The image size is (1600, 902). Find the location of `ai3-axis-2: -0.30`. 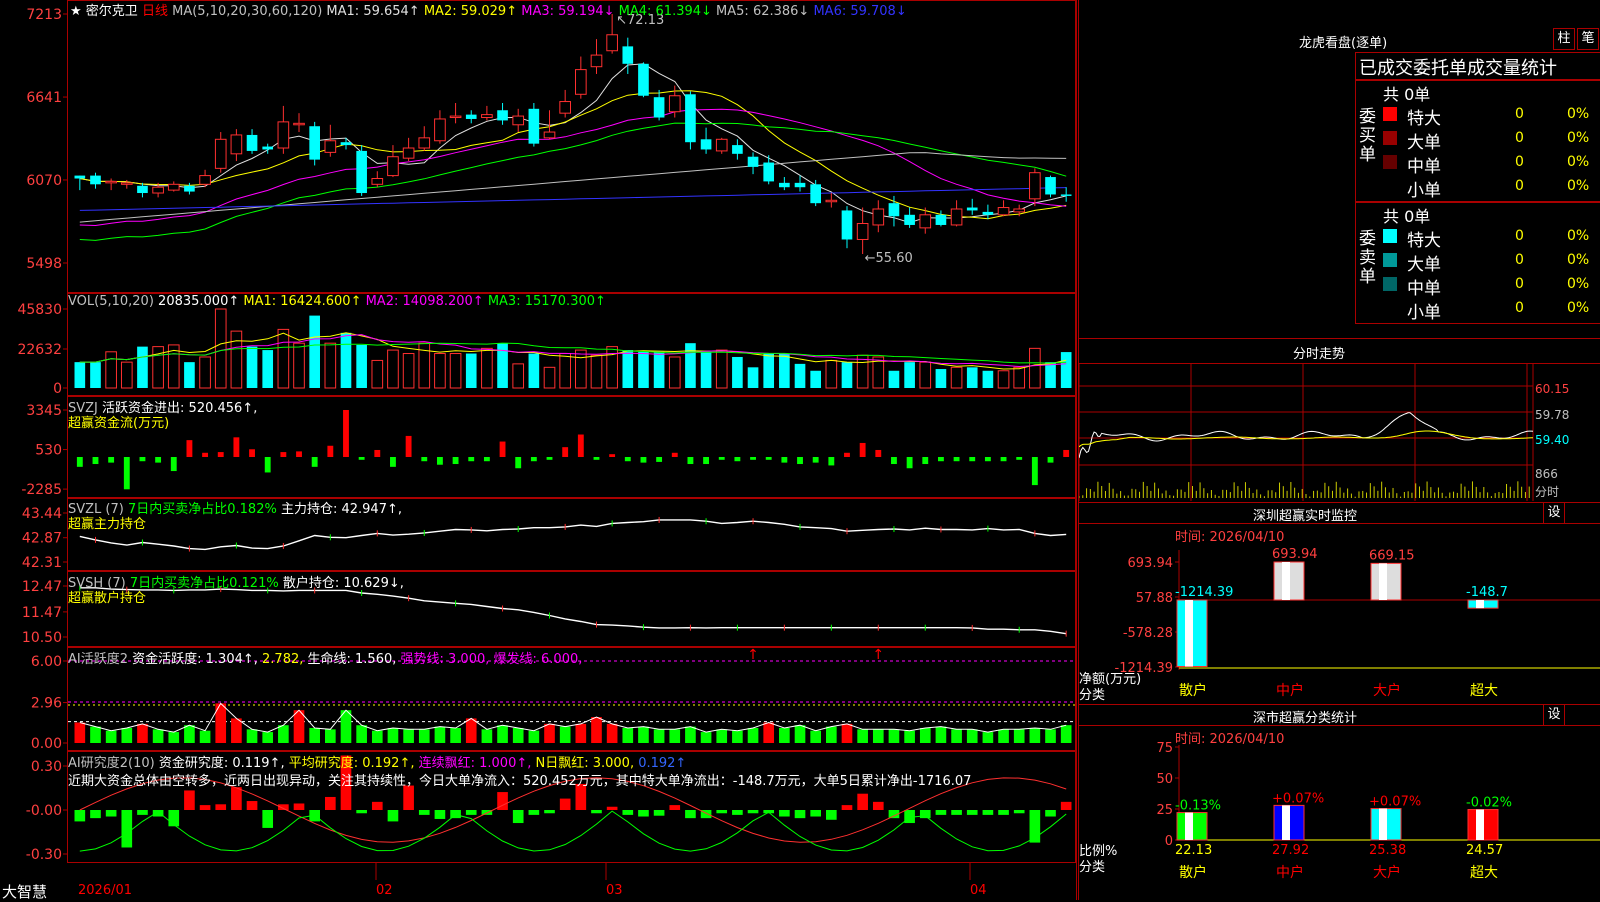

ai3-axis-2: -0.30 is located at coordinates (44, 855).